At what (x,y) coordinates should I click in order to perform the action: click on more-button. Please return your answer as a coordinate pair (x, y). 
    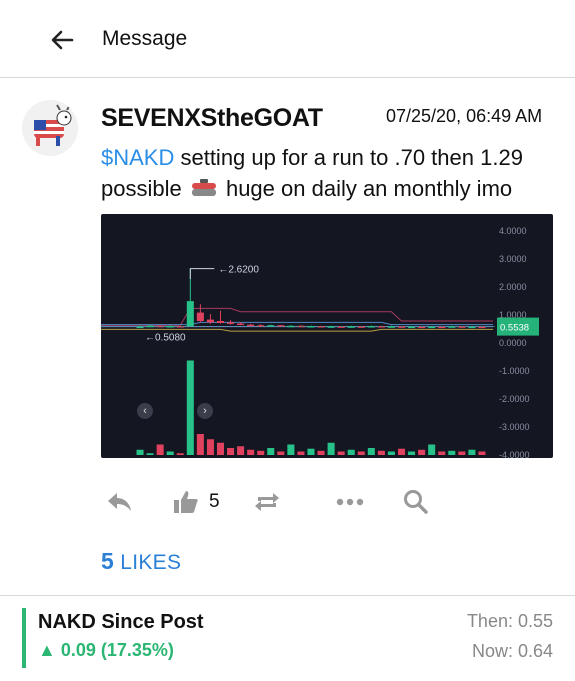
    Looking at the image, I should click on (350, 502).